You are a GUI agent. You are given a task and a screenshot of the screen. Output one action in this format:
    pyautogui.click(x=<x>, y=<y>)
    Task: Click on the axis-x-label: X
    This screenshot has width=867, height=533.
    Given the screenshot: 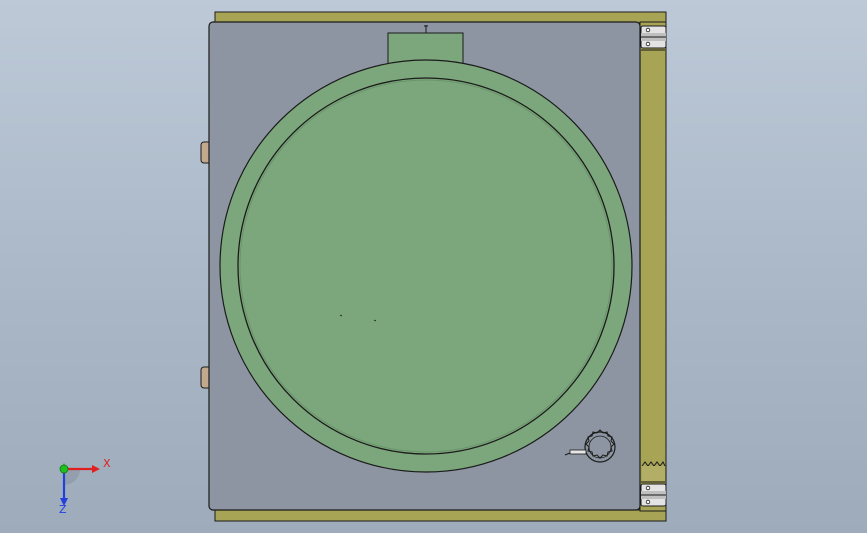 What is the action you would take?
    pyautogui.click(x=107, y=463)
    